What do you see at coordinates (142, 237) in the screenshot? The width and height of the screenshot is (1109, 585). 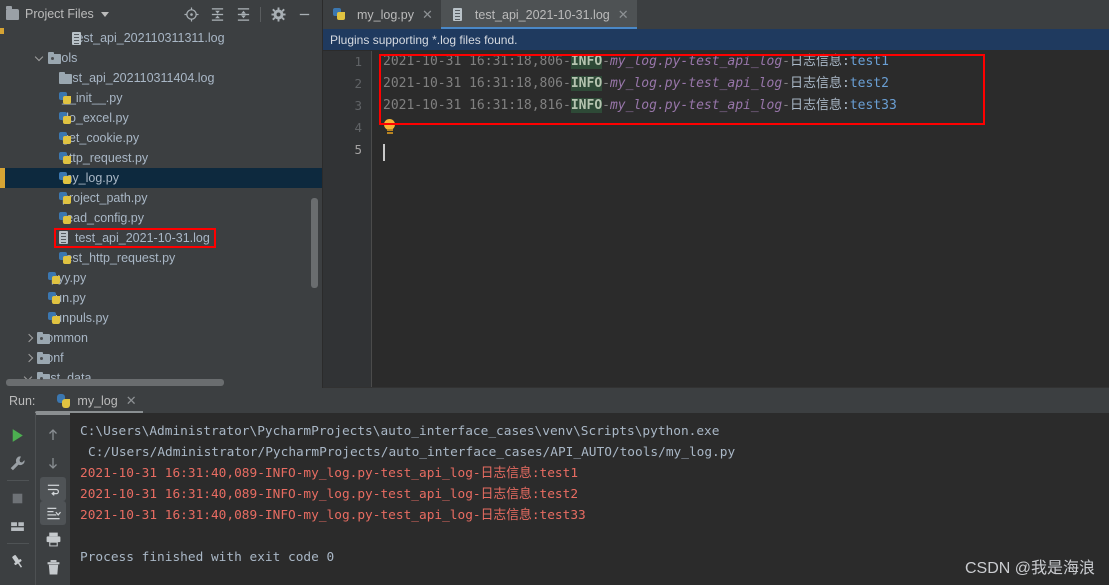 I see `tree-item-label: test_api_2021-10-31.log` at bounding box center [142, 237].